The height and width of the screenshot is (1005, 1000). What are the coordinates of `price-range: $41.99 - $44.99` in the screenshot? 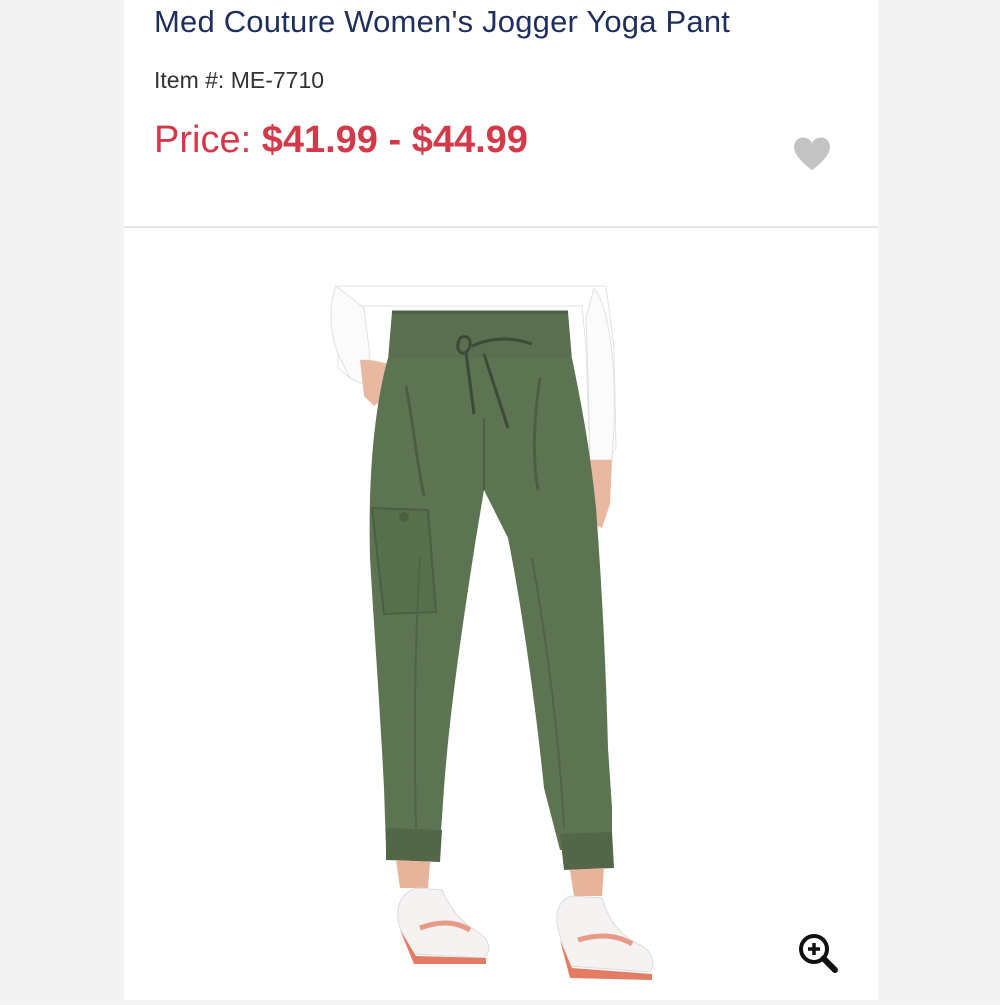 It's located at (394, 140).